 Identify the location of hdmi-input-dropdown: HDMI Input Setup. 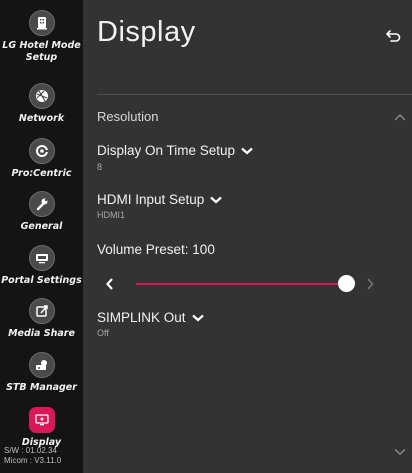
(160, 199).